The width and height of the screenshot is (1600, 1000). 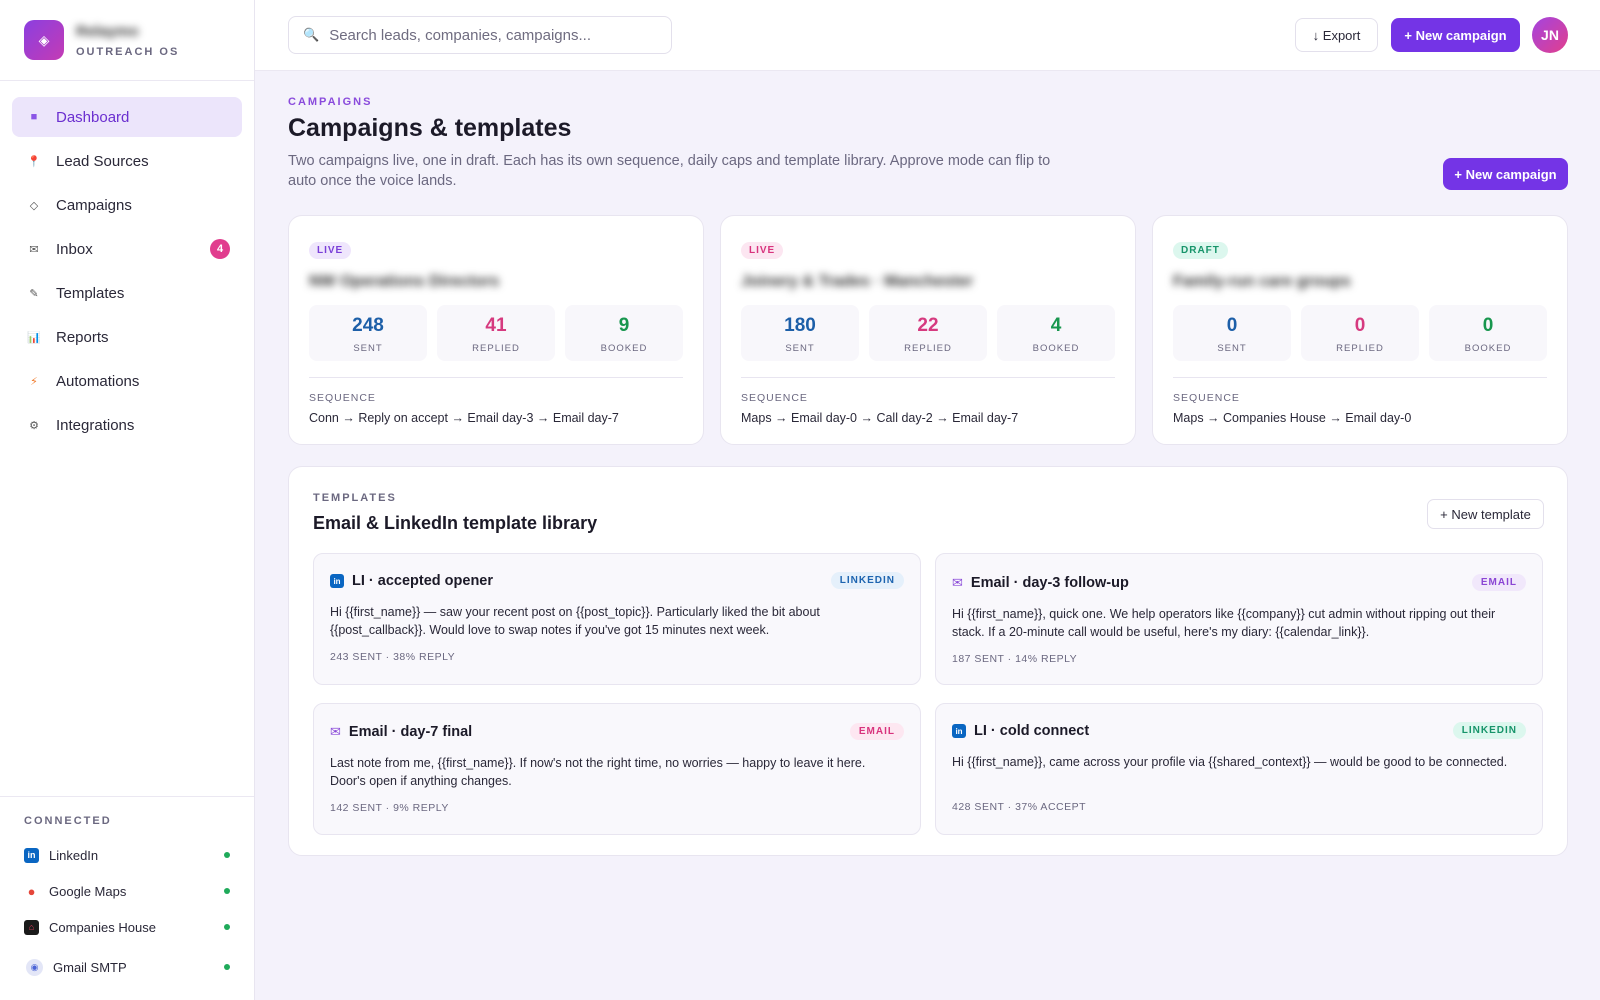 What do you see at coordinates (102, 927) in the screenshot?
I see `connected-item-label: Companies House` at bounding box center [102, 927].